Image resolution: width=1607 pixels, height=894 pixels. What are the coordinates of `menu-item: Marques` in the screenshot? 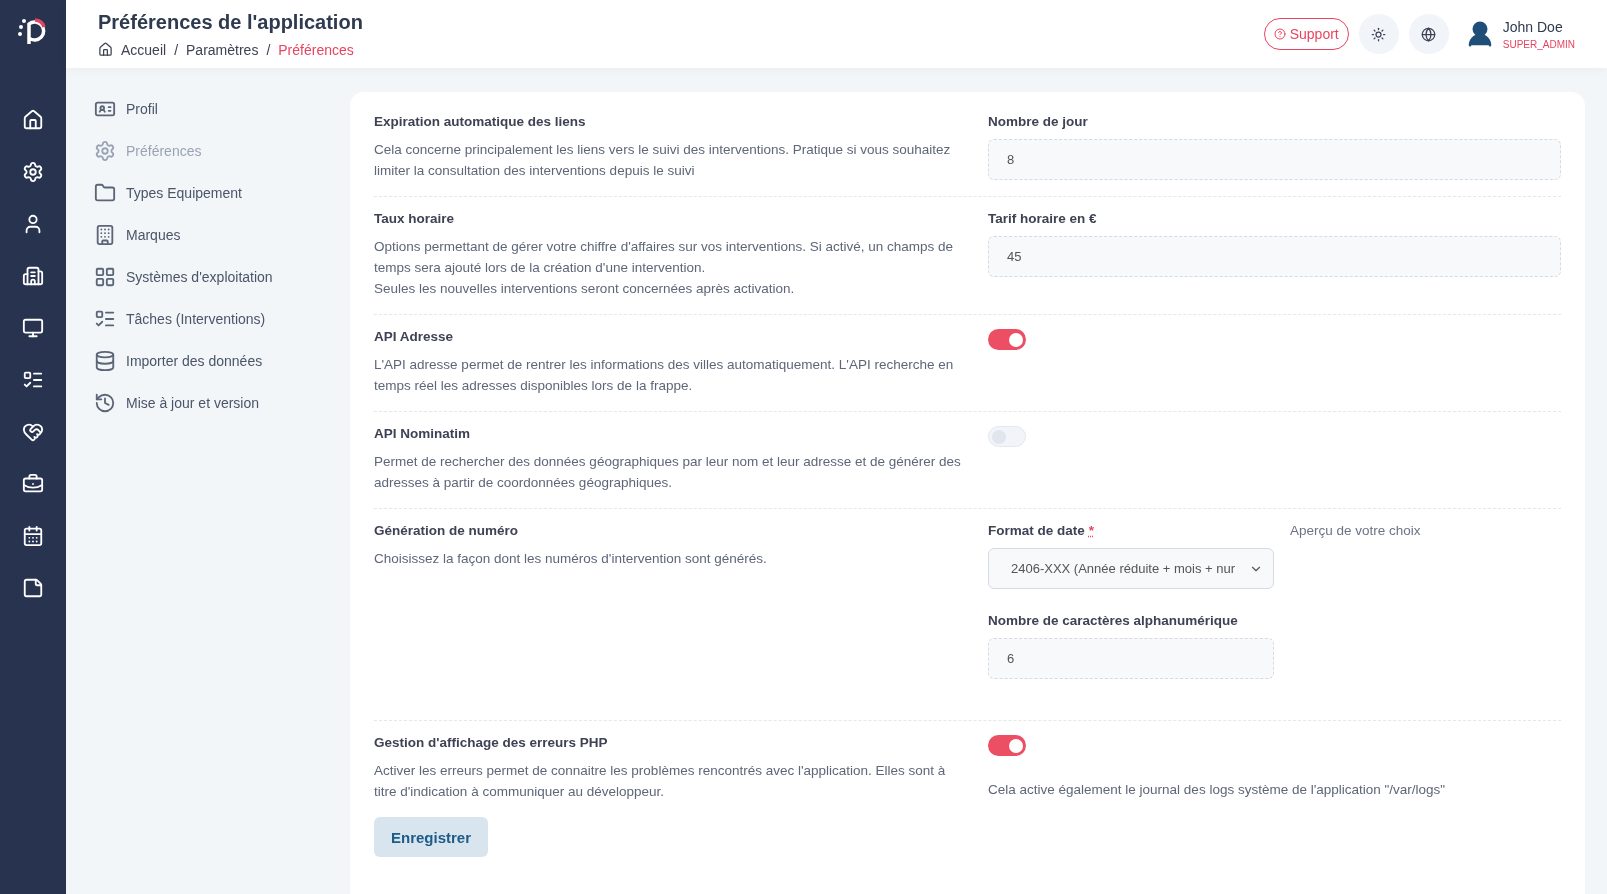 It's located at (209, 235).